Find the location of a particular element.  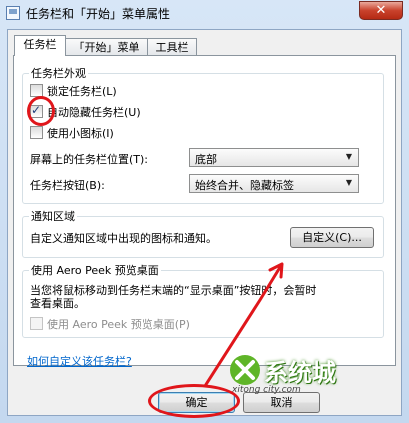

buttons-dropdown: 始终合并、隐藏标签 ▼ is located at coordinates (274, 183).